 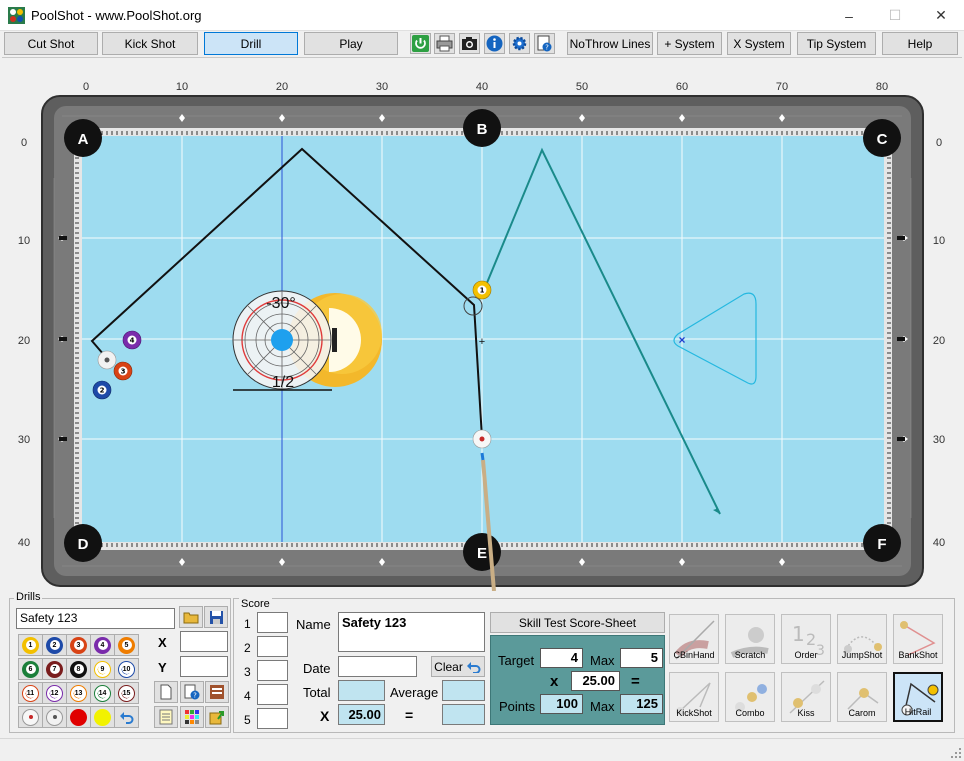 What do you see at coordinates (30, 645) in the screenshot?
I see `ball-1-button: 1` at bounding box center [30, 645].